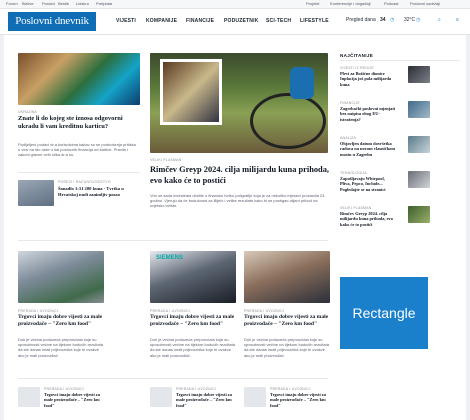  What do you see at coordinates (418, 20) in the screenshot?
I see `weather-icon: ◷` at bounding box center [418, 20].